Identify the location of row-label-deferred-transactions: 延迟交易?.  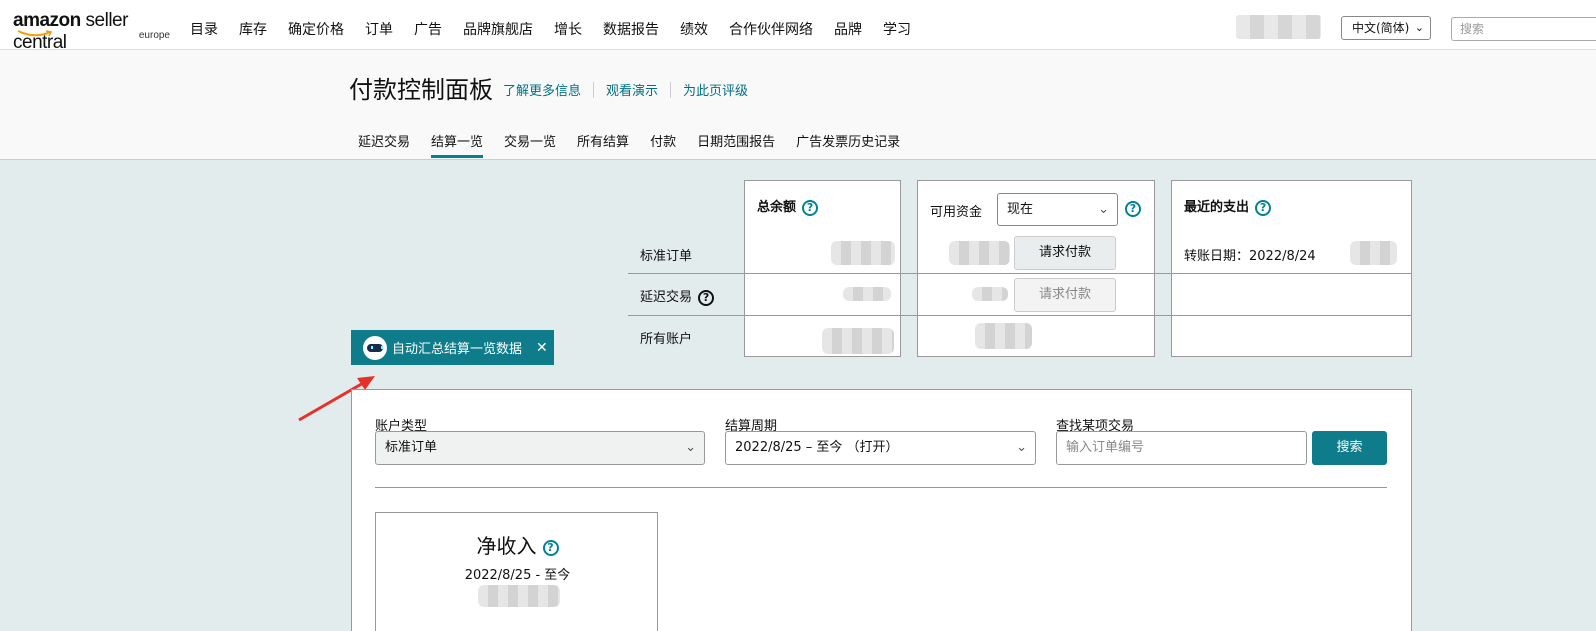
(677, 296).